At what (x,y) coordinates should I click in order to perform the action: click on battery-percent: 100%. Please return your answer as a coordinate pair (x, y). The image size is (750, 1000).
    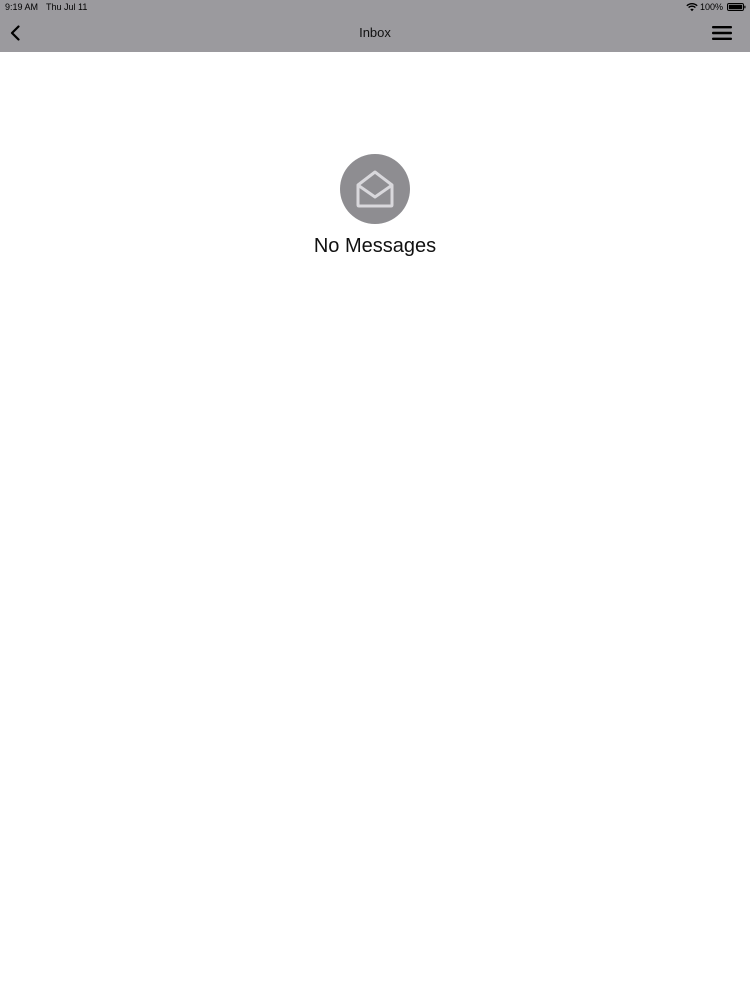
    Looking at the image, I should click on (712, 7).